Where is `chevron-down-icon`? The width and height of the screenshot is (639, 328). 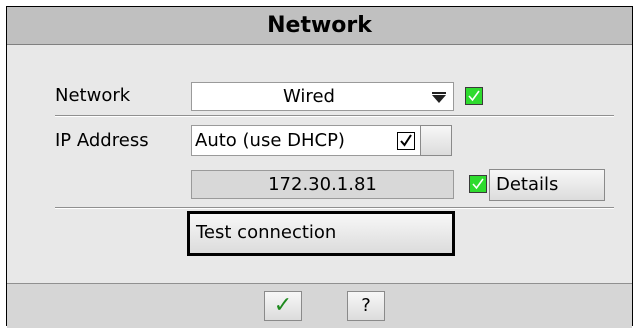 chevron-down-icon is located at coordinates (439, 97).